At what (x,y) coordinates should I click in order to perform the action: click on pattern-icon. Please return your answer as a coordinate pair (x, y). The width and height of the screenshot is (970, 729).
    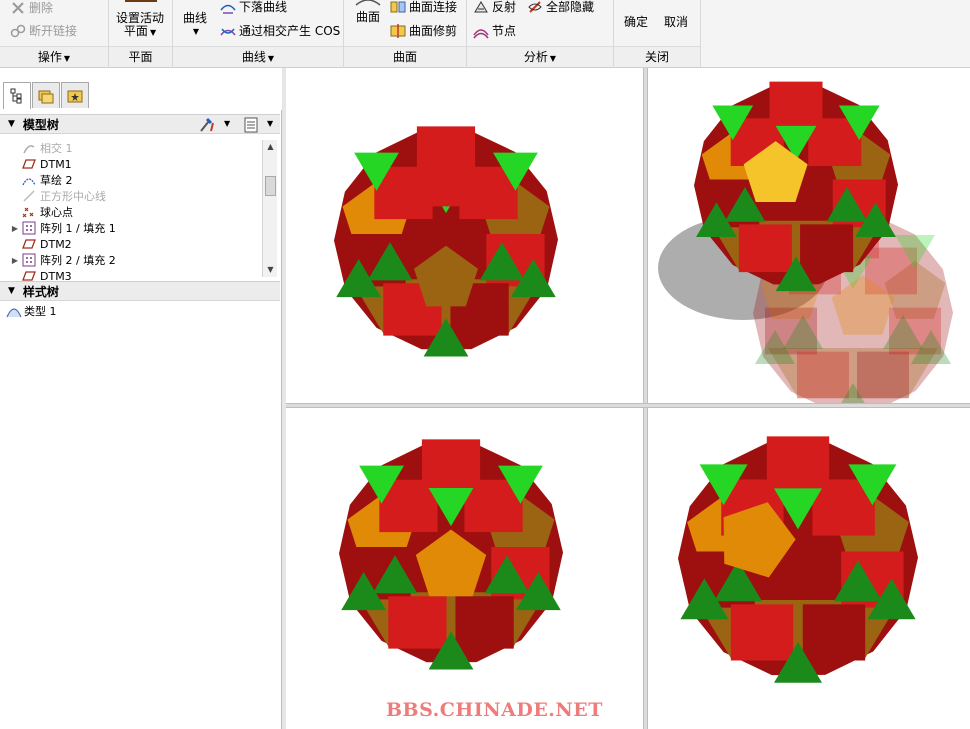
    Looking at the image, I should click on (29, 260).